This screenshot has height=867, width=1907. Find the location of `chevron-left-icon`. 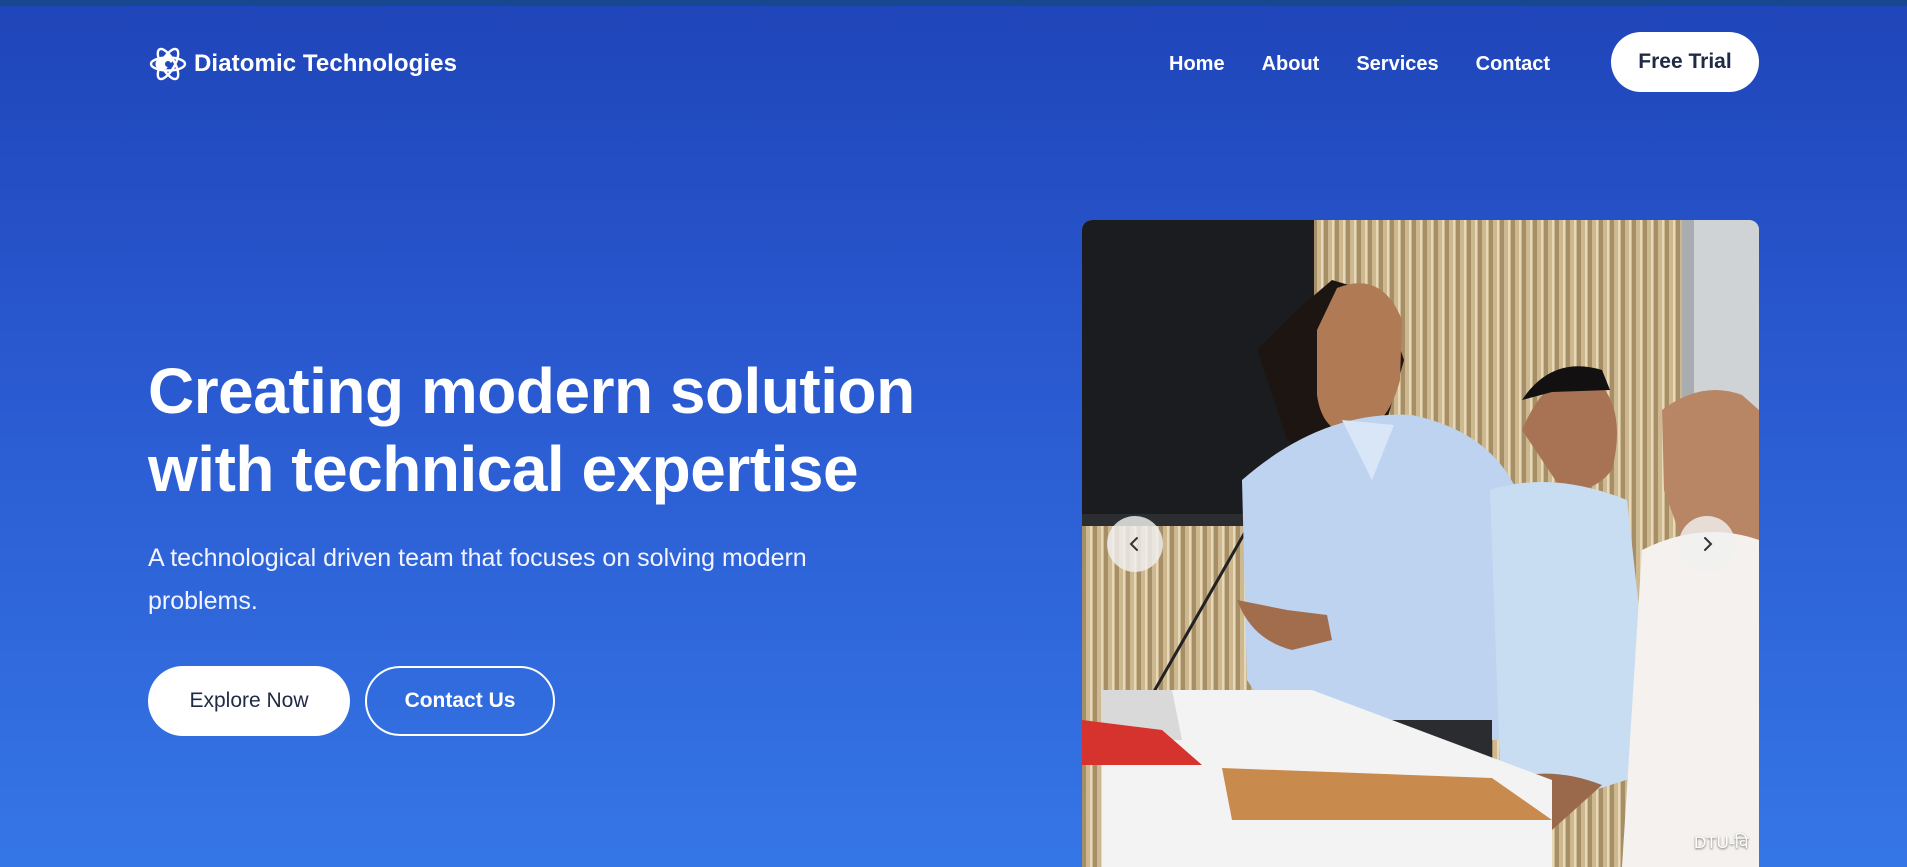

chevron-left-icon is located at coordinates (1133, 544).